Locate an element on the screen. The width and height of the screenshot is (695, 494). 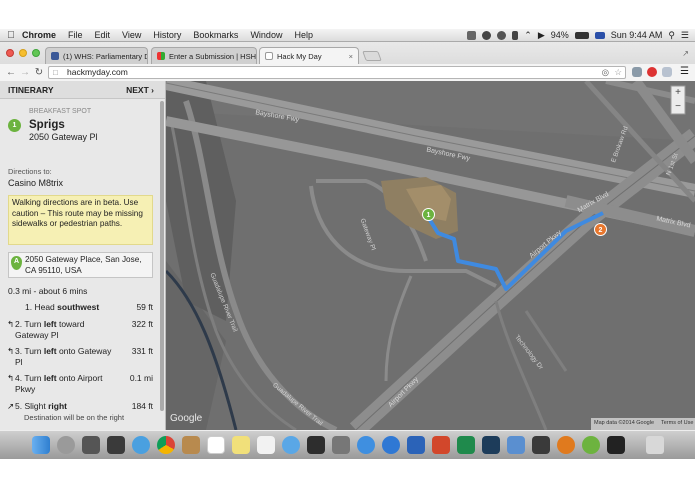
safari-icon is located at coordinates (141, 445).